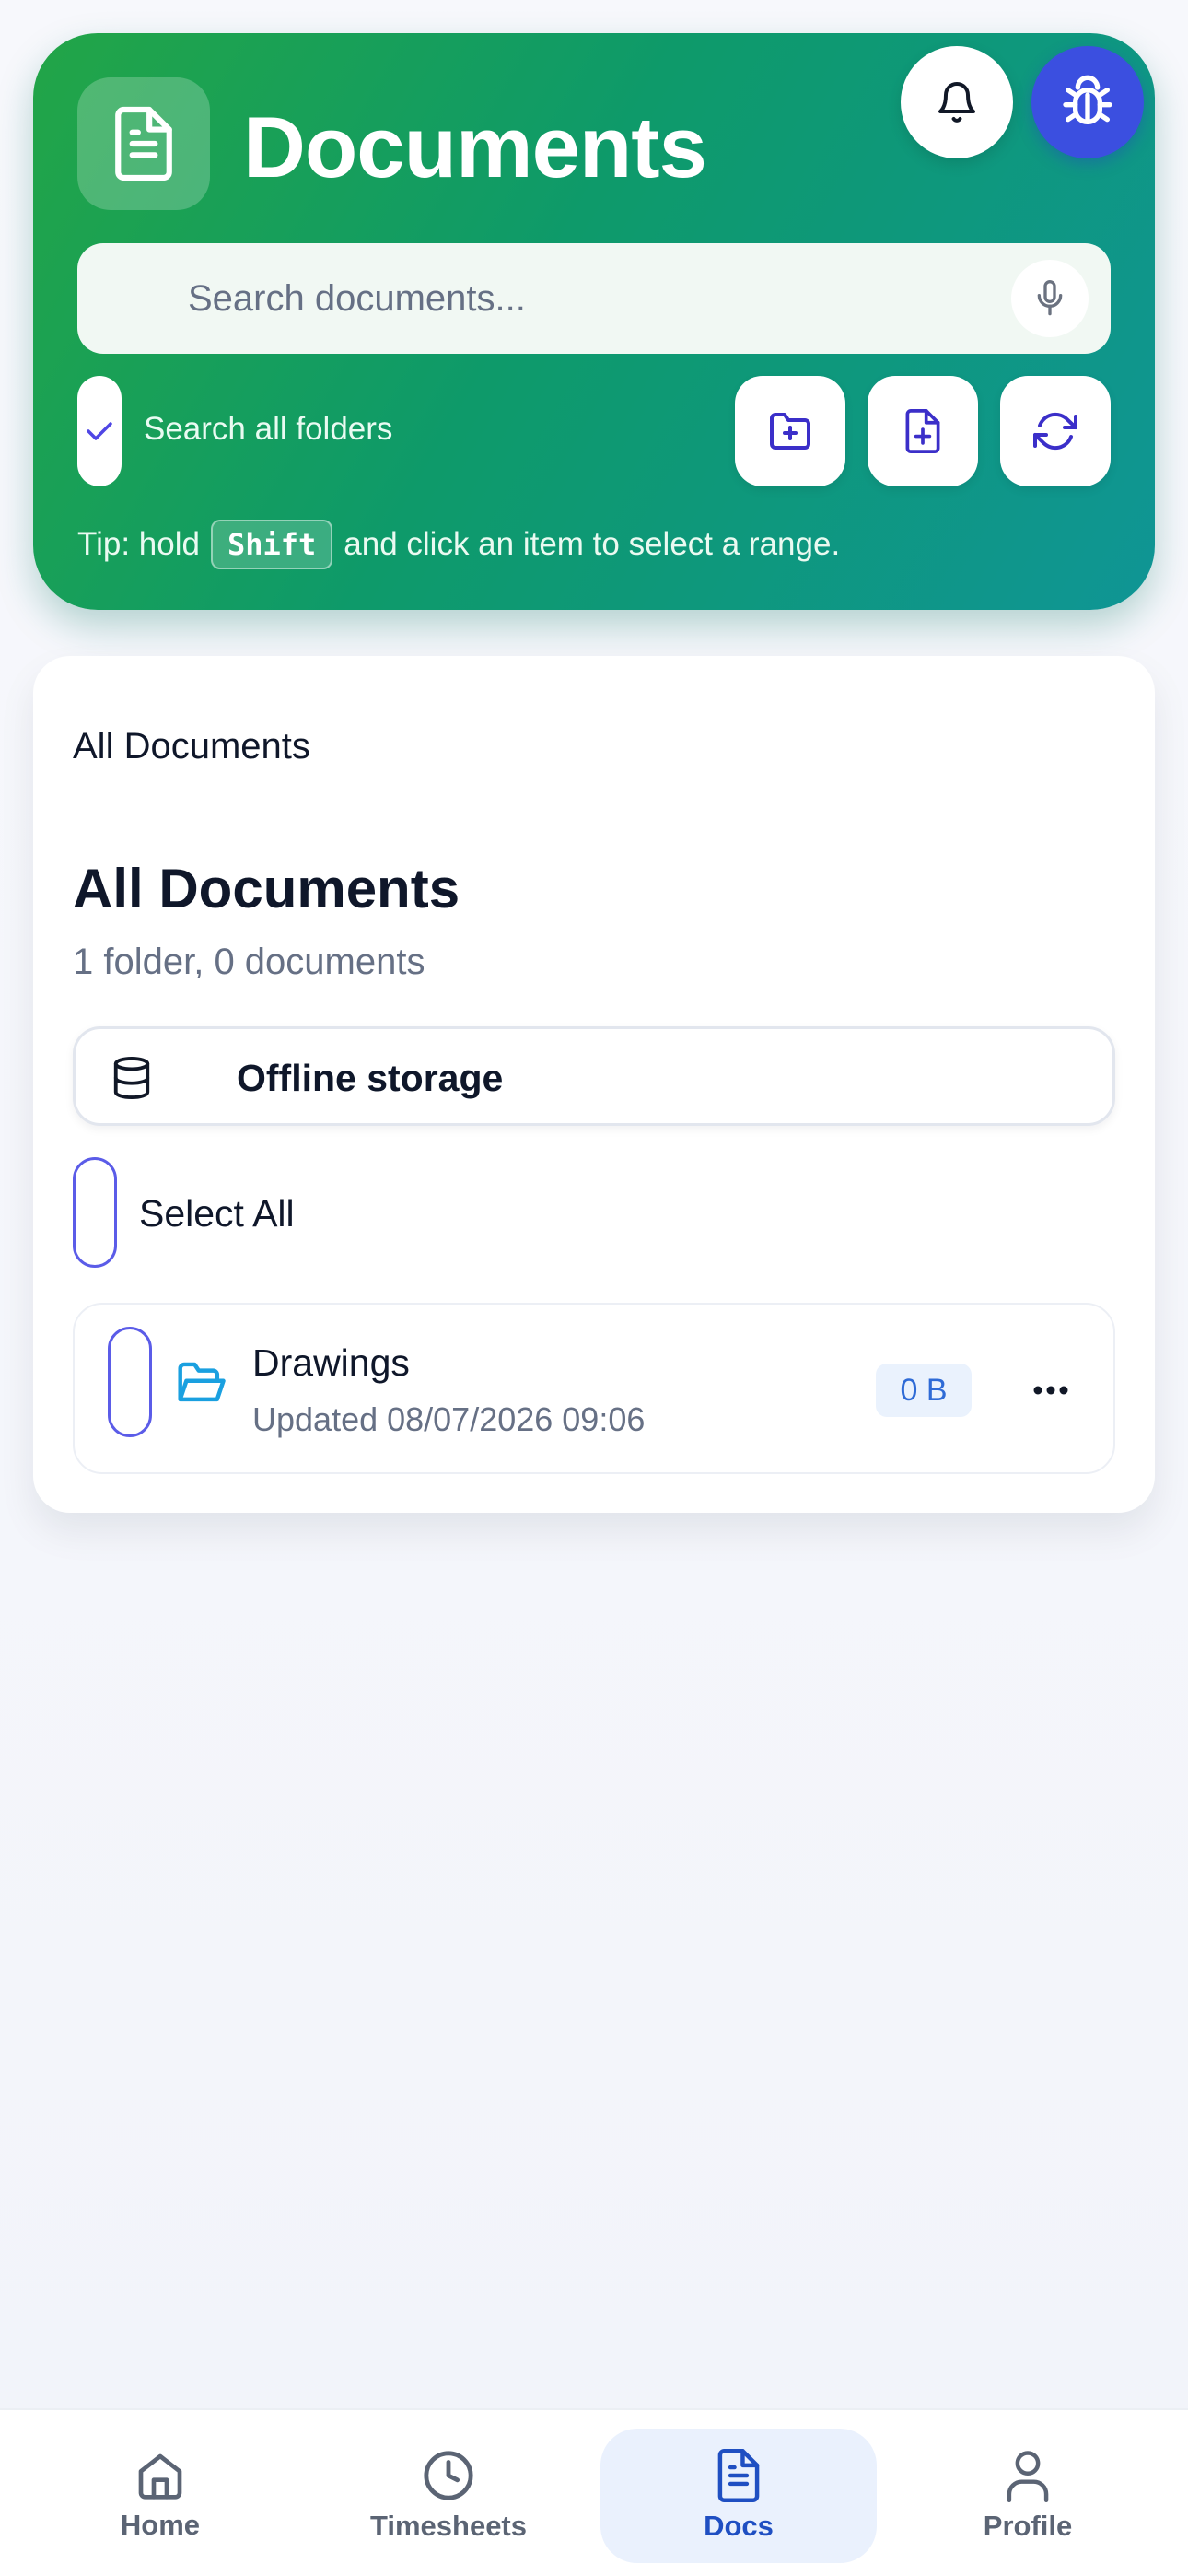  I want to click on folder-open-icon, so click(202, 1382).